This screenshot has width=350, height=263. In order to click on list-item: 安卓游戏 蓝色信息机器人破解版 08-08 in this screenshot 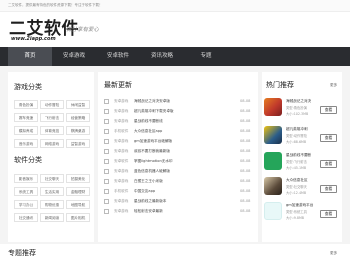, I will do `click(179, 172)`.